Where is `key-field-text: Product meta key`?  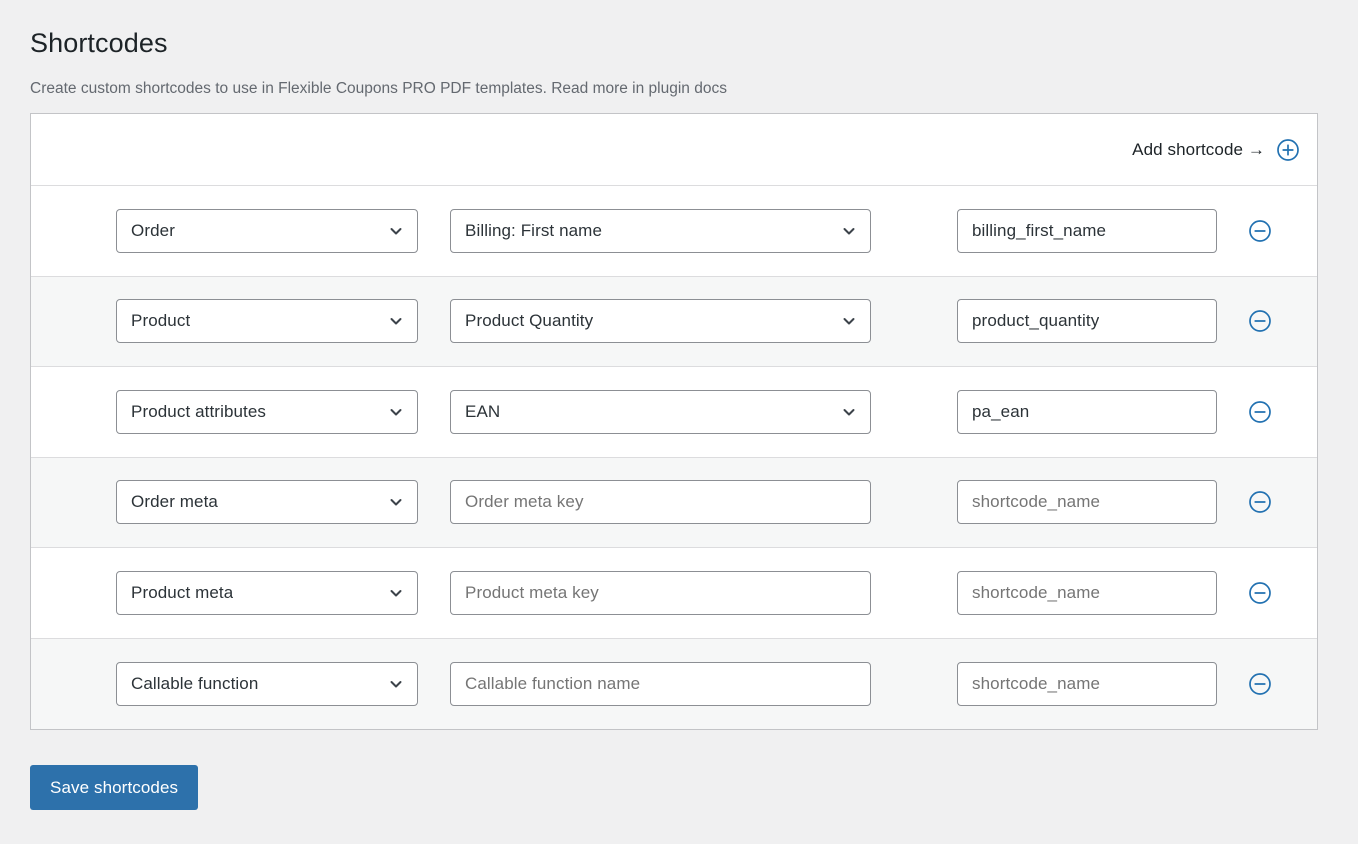
key-field-text: Product meta key is located at coordinates (532, 592).